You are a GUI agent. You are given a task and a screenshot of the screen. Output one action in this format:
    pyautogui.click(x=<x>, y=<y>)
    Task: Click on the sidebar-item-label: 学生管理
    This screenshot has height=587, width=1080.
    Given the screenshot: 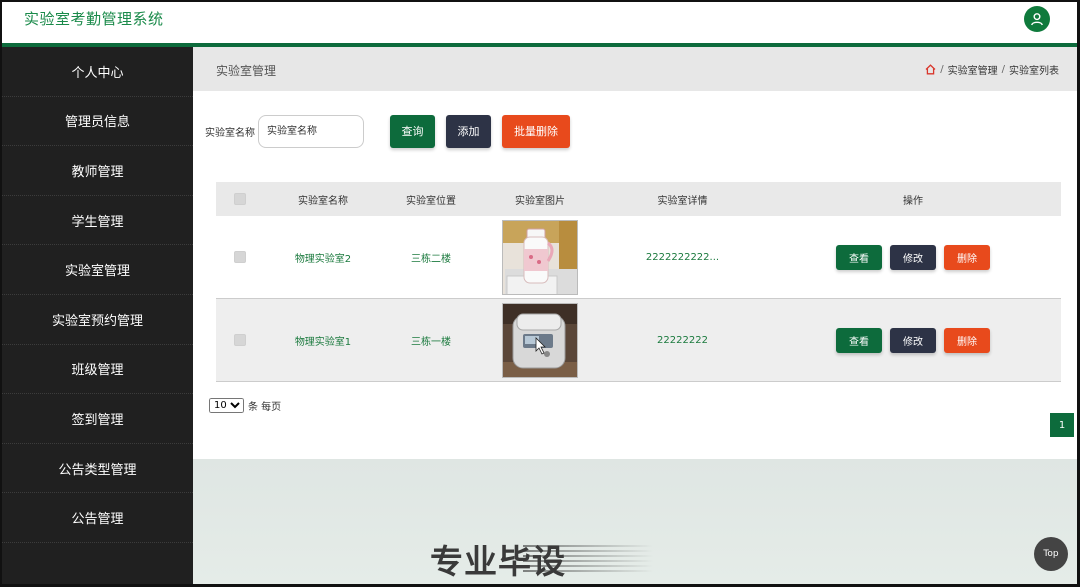 What is the action you would take?
    pyautogui.click(x=97, y=222)
    